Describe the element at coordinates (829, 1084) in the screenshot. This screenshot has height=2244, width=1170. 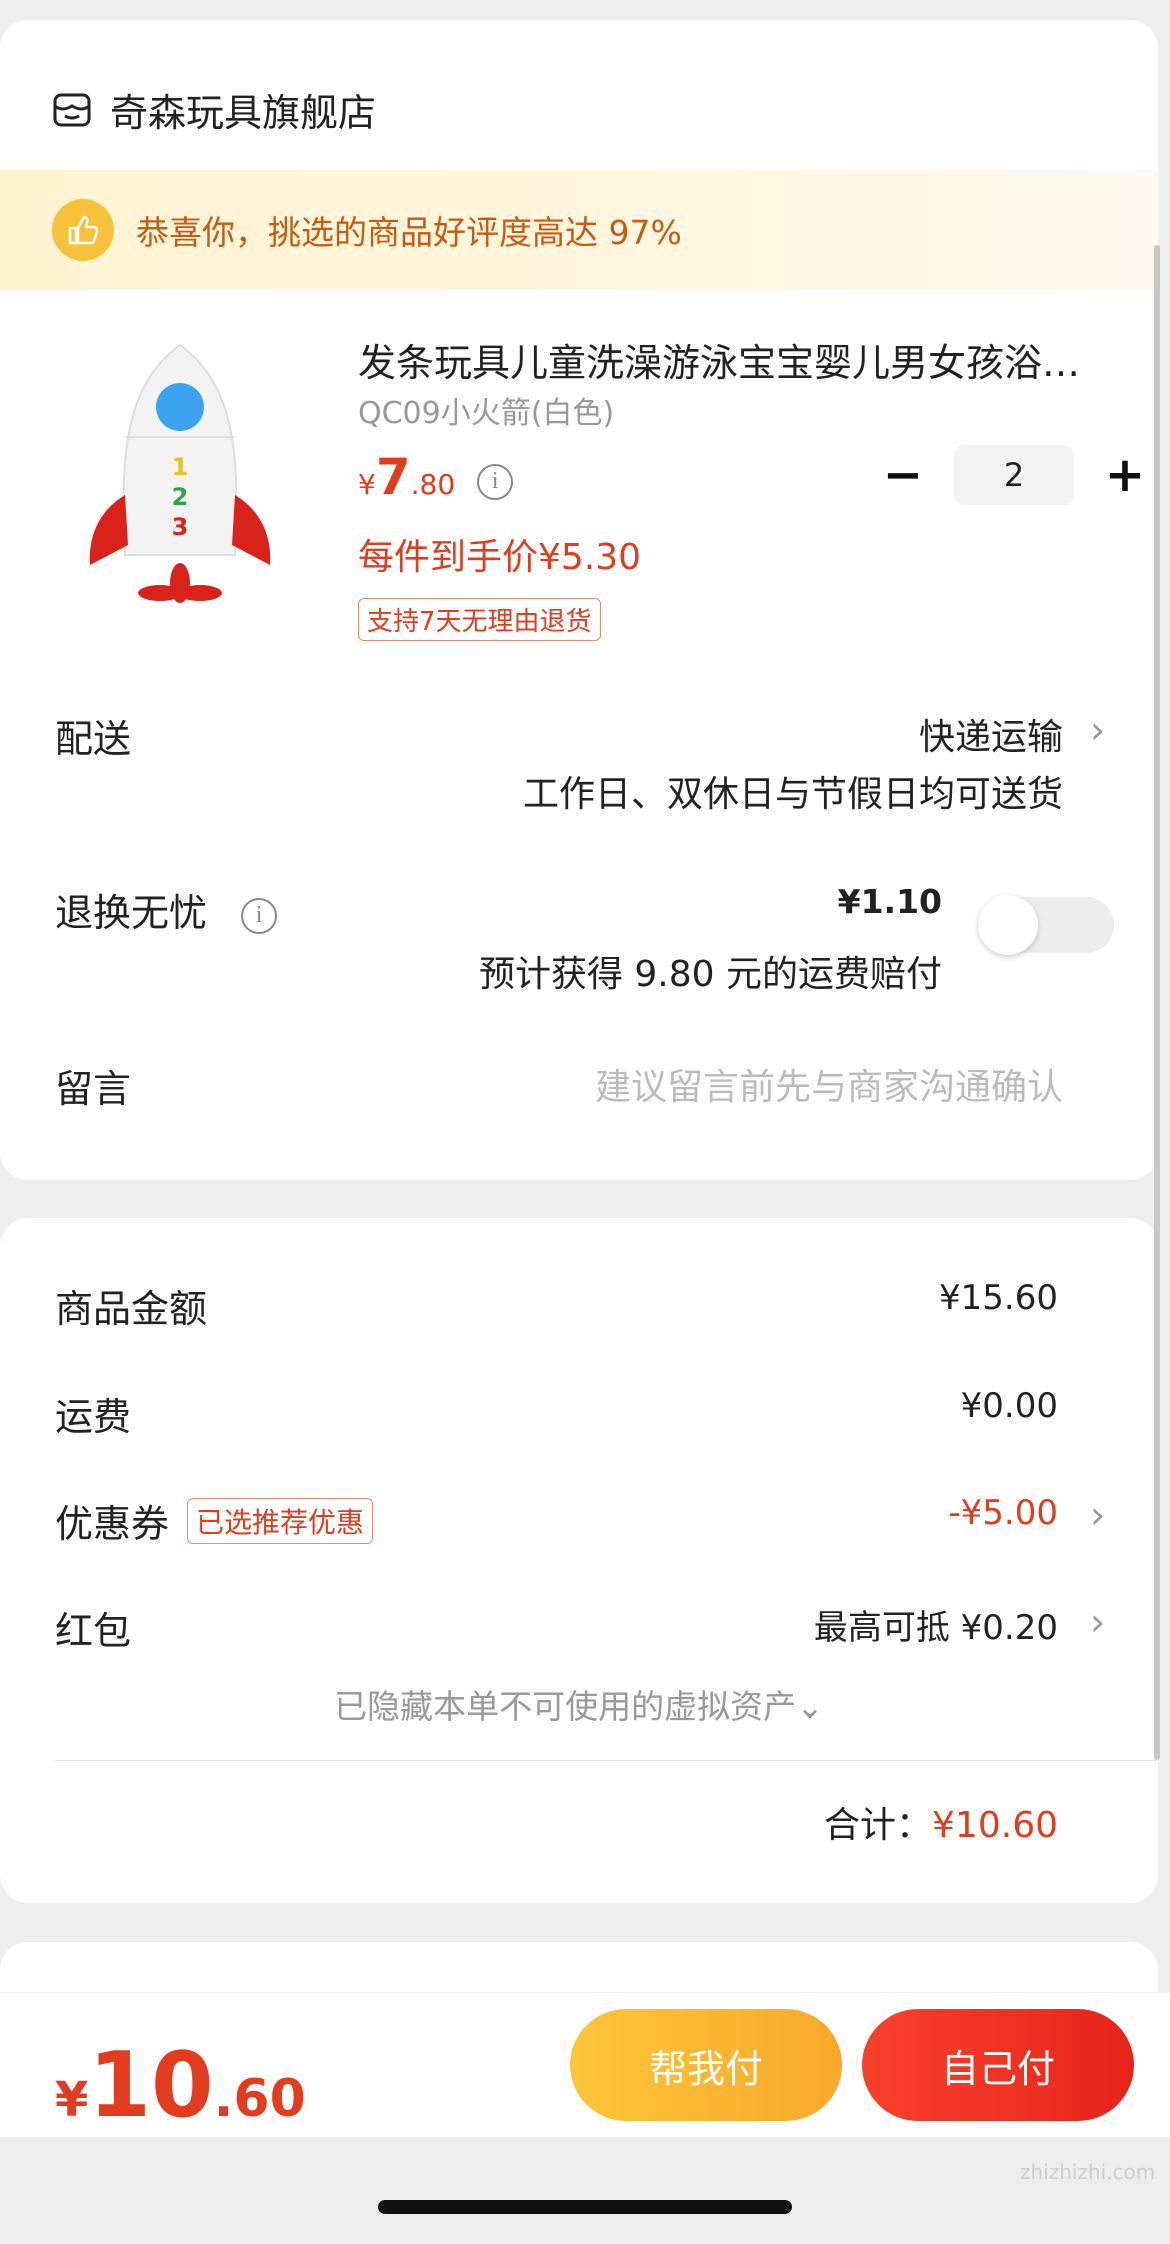
I see `message-input: 建议留言前先与商家沟通确认` at that location.